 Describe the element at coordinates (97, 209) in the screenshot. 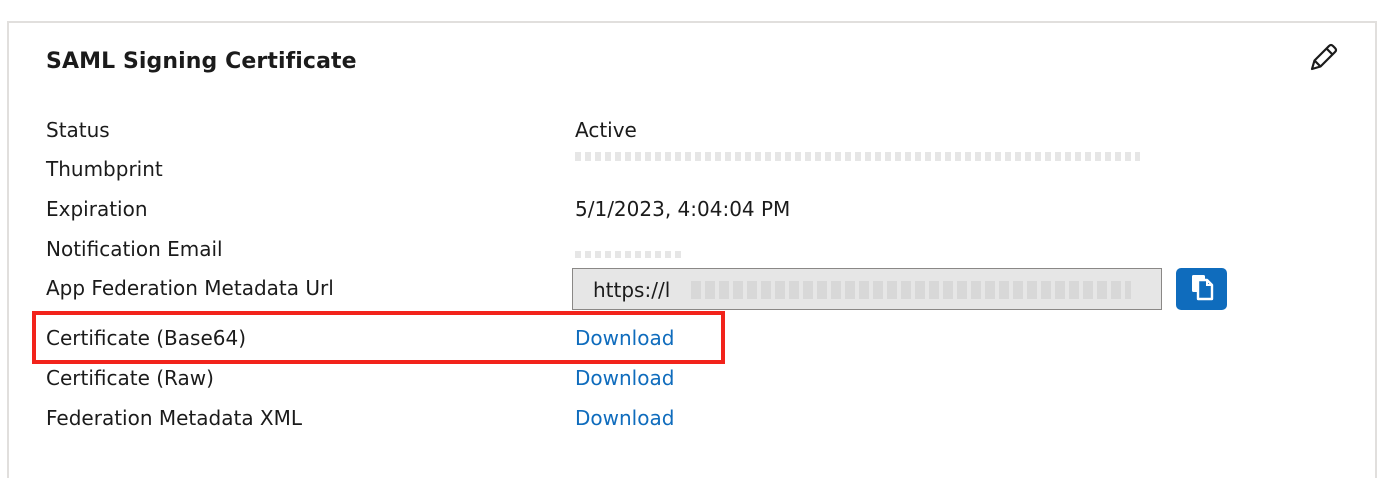

I see `expiration-label: Expiration` at that location.